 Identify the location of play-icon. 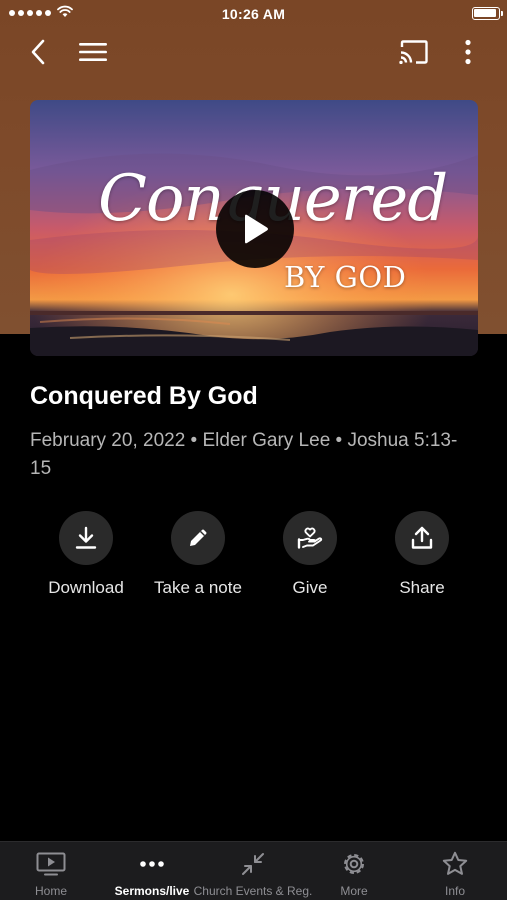
(256, 229).